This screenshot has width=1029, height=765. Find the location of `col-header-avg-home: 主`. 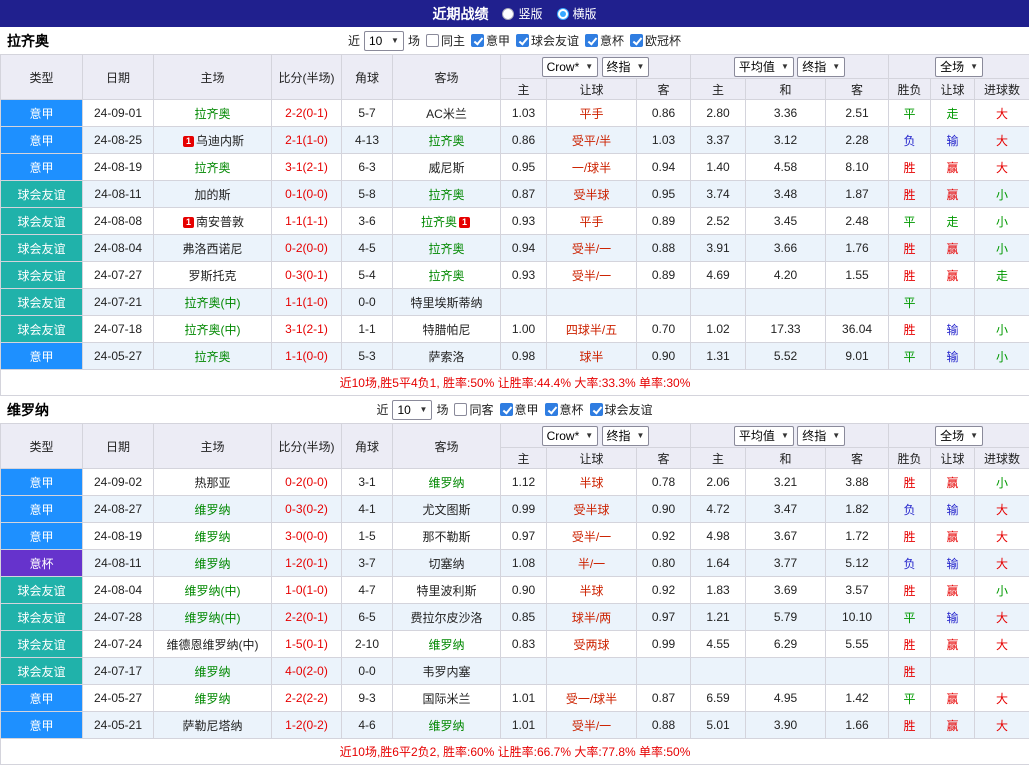

col-header-avg-home: 主 is located at coordinates (718, 458).